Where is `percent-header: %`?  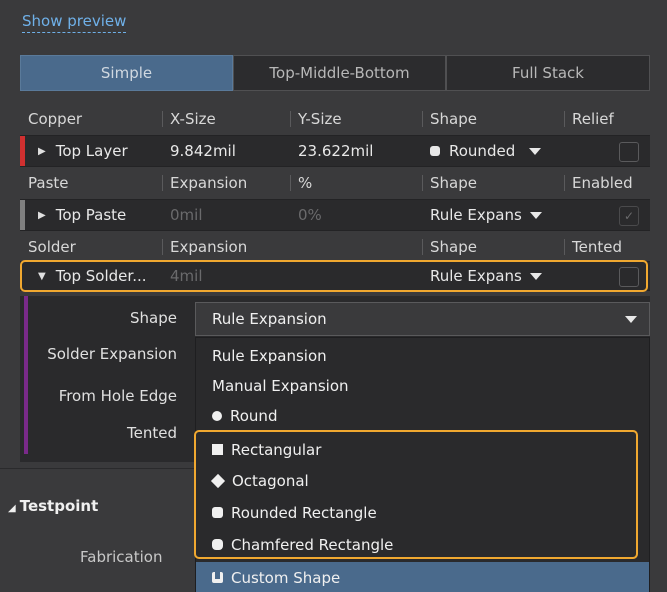 percent-header: % is located at coordinates (355, 183).